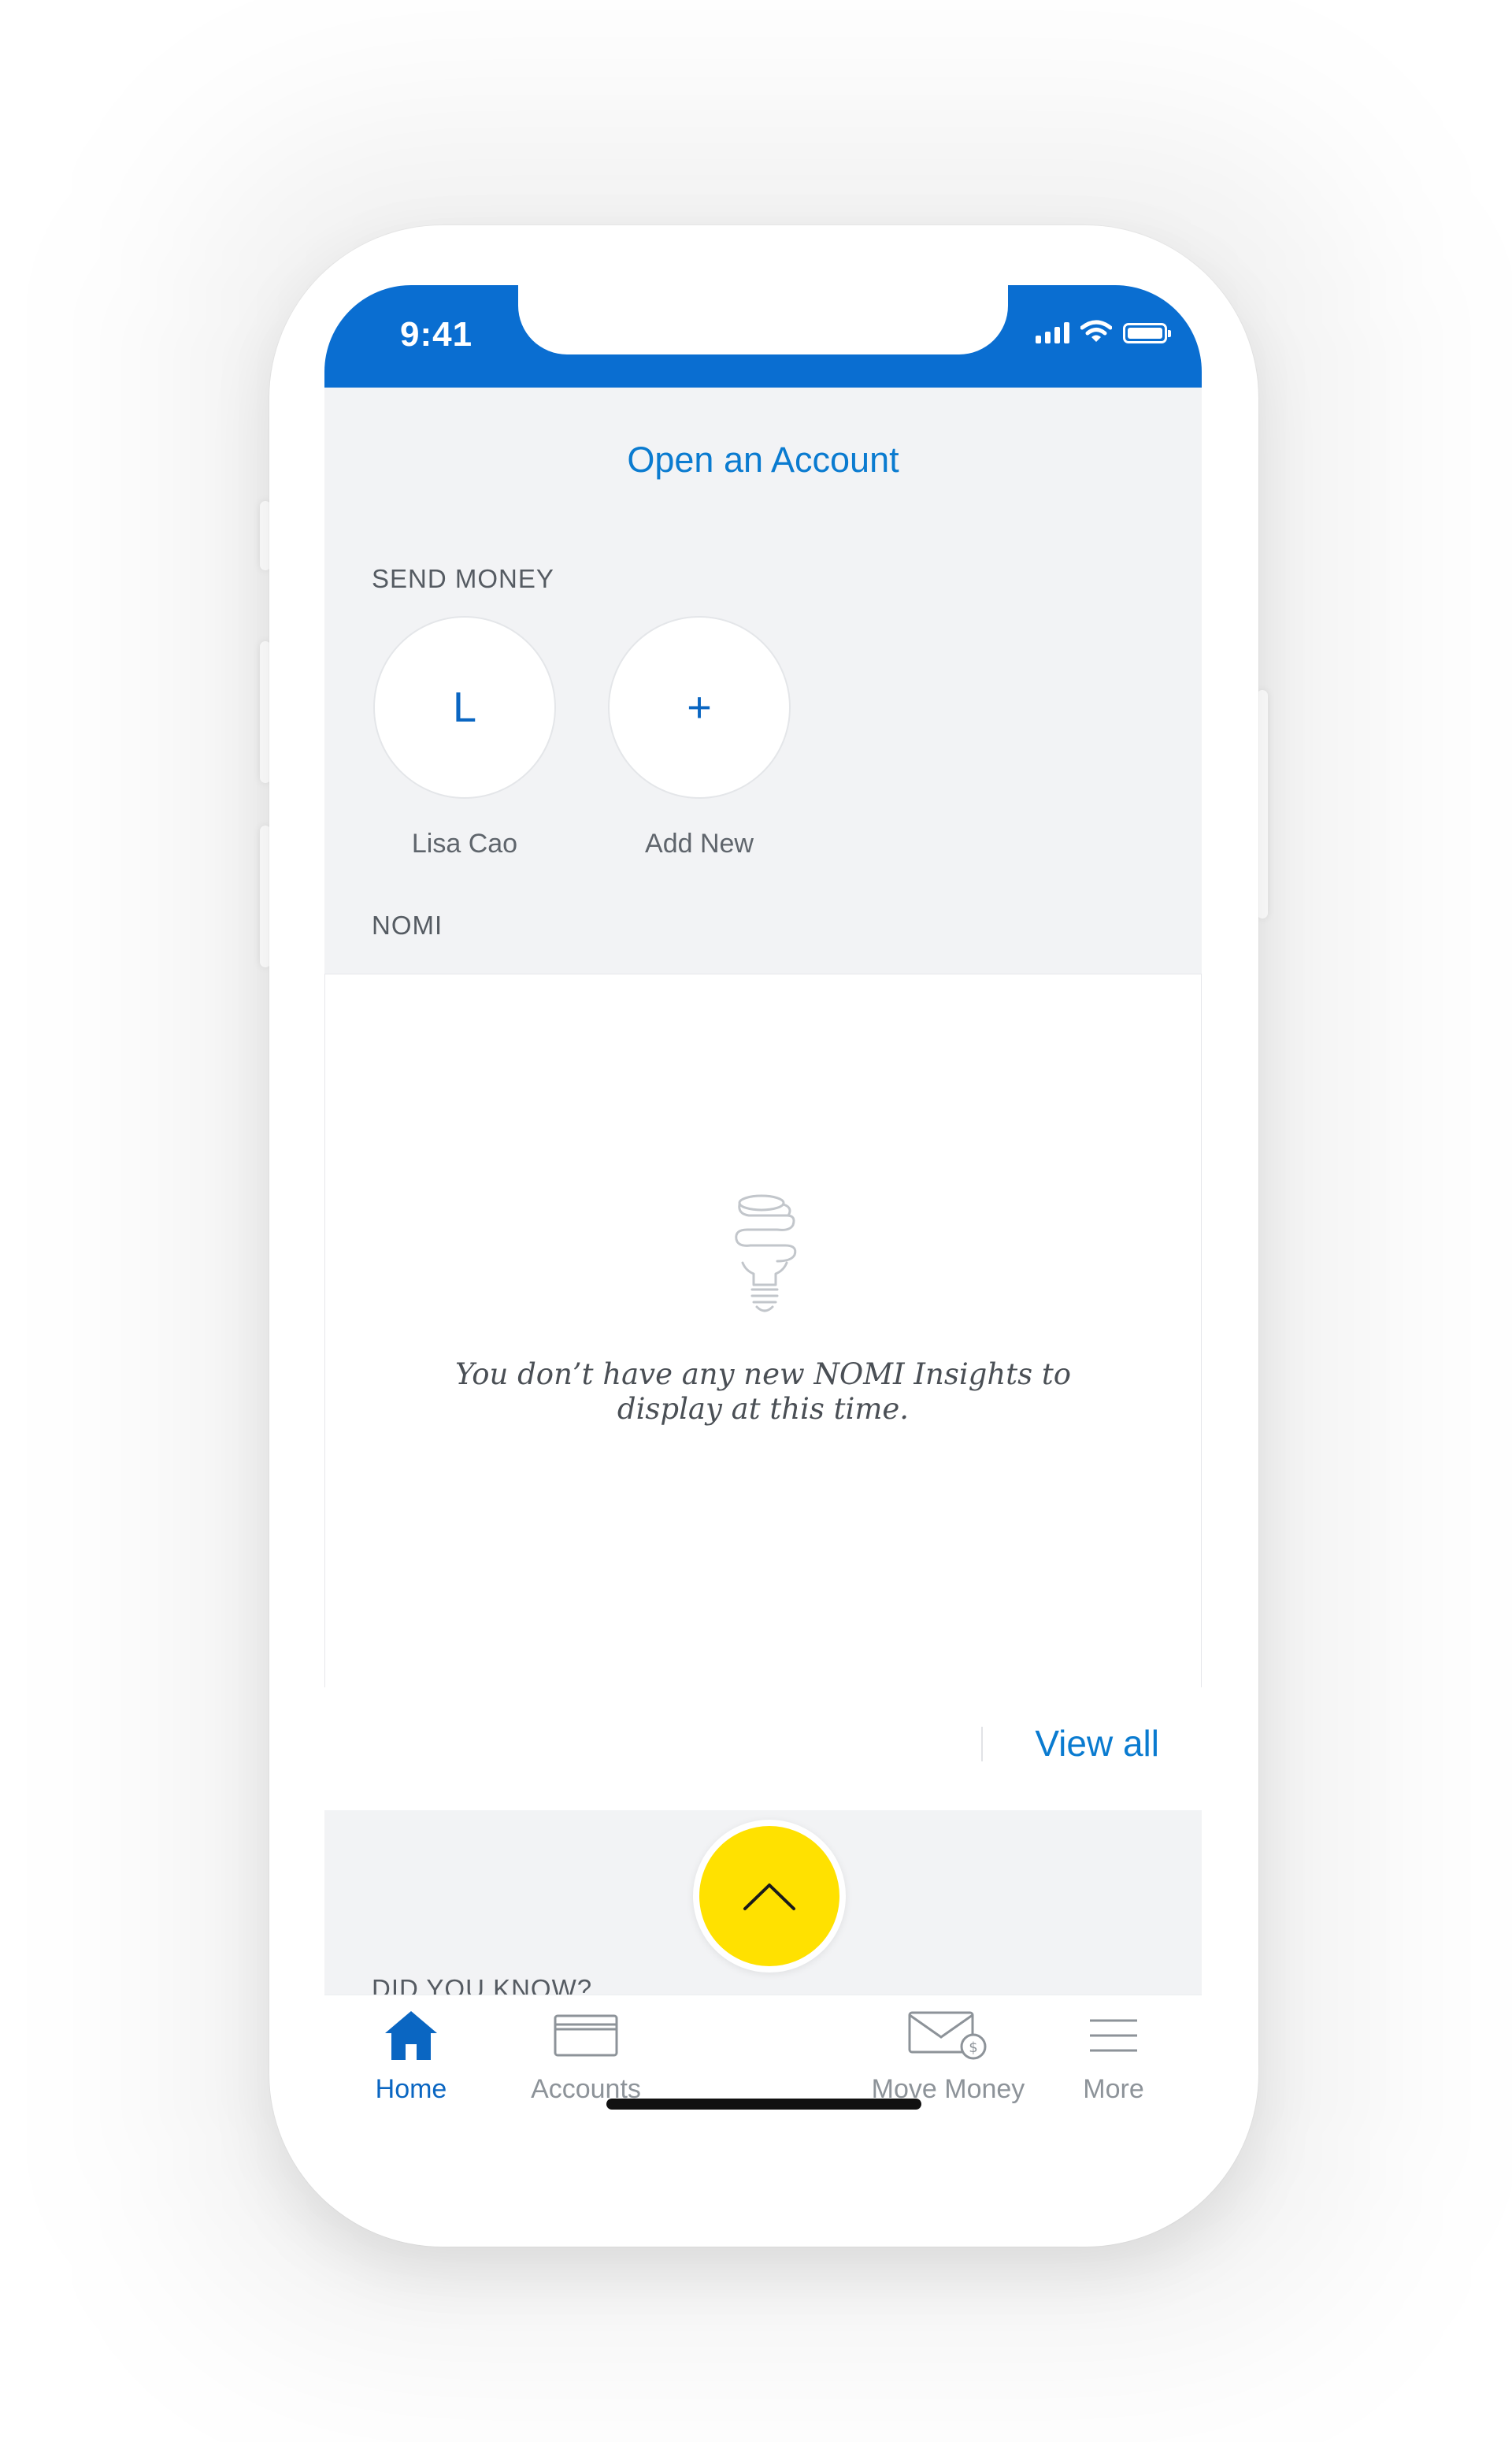  I want to click on wifi-icon, so click(1096, 331).